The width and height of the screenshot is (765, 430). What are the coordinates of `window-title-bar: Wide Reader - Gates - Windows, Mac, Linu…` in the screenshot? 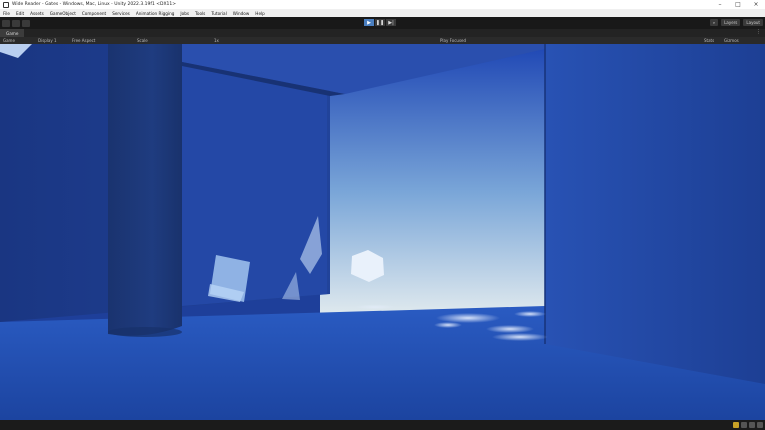 It's located at (382, 4).